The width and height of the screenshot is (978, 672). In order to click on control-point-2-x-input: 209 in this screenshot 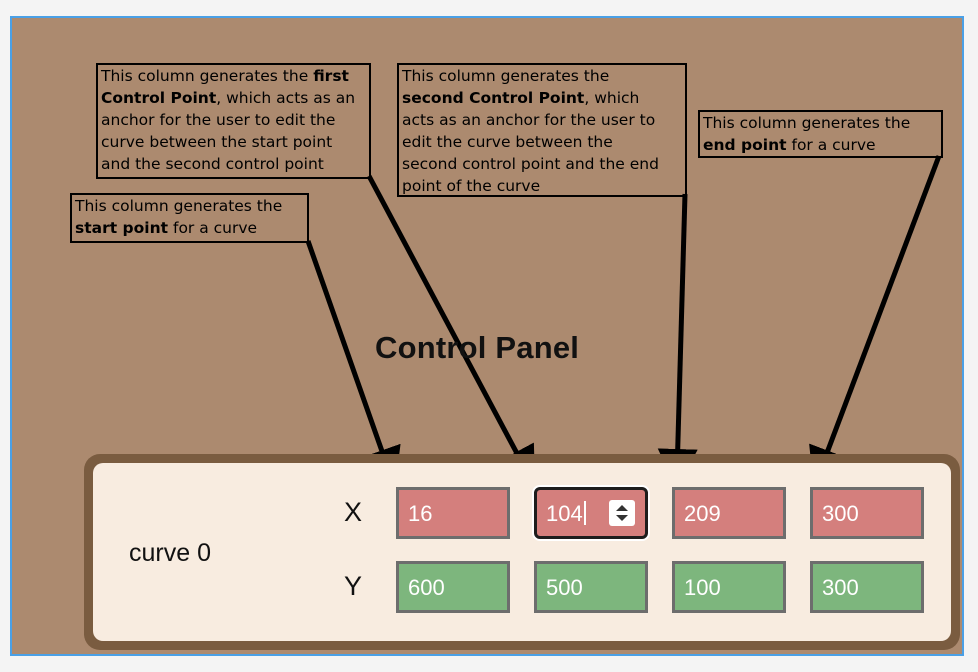, I will do `click(729, 513)`.